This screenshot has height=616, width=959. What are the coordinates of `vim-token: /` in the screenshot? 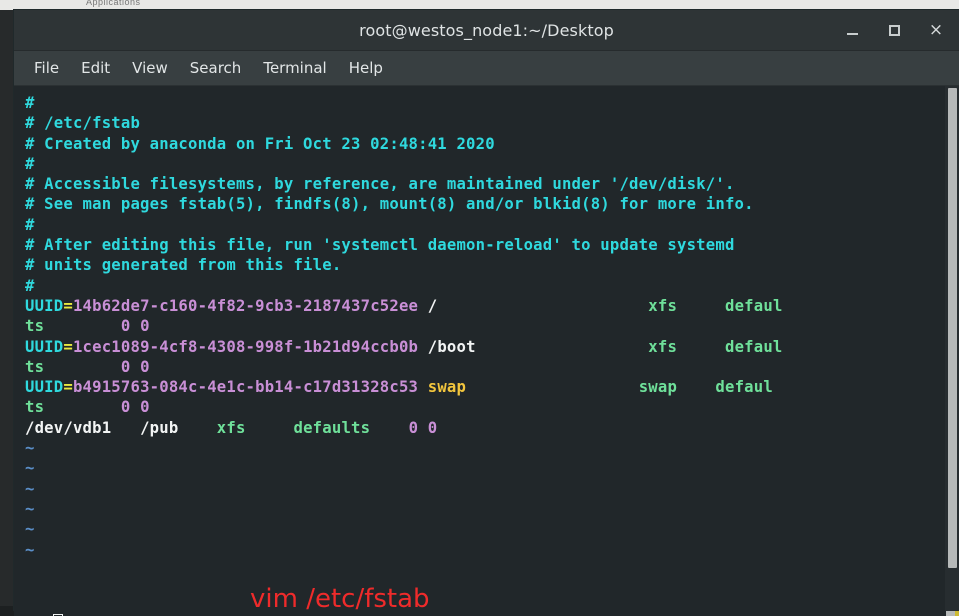 It's located at (428, 305).